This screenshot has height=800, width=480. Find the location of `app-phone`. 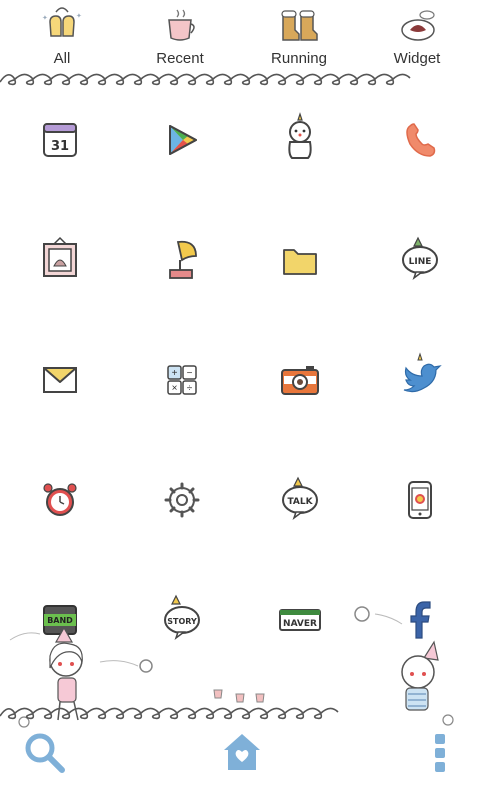

app-phone is located at coordinates (420, 140).